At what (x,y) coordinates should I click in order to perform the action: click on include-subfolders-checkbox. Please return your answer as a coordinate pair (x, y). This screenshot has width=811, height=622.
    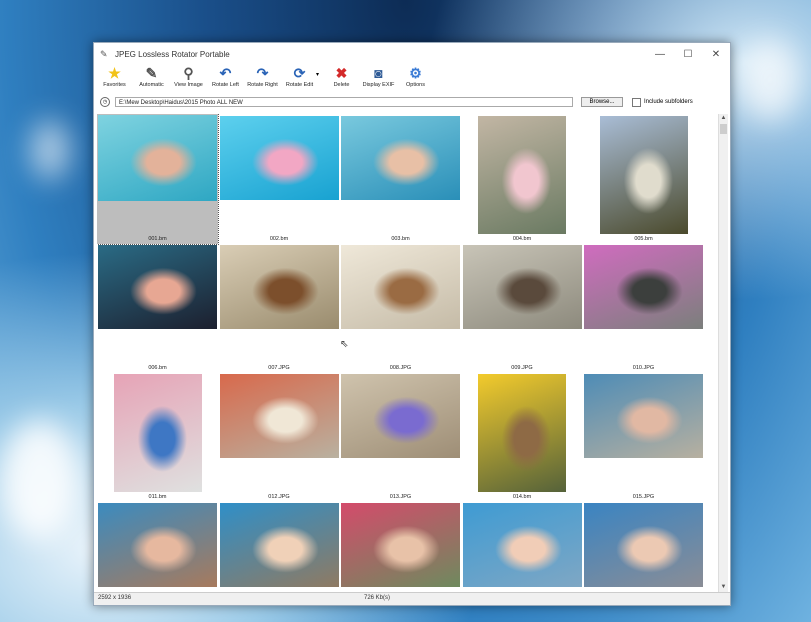
    Looking at the image, I should click on (636, 102).